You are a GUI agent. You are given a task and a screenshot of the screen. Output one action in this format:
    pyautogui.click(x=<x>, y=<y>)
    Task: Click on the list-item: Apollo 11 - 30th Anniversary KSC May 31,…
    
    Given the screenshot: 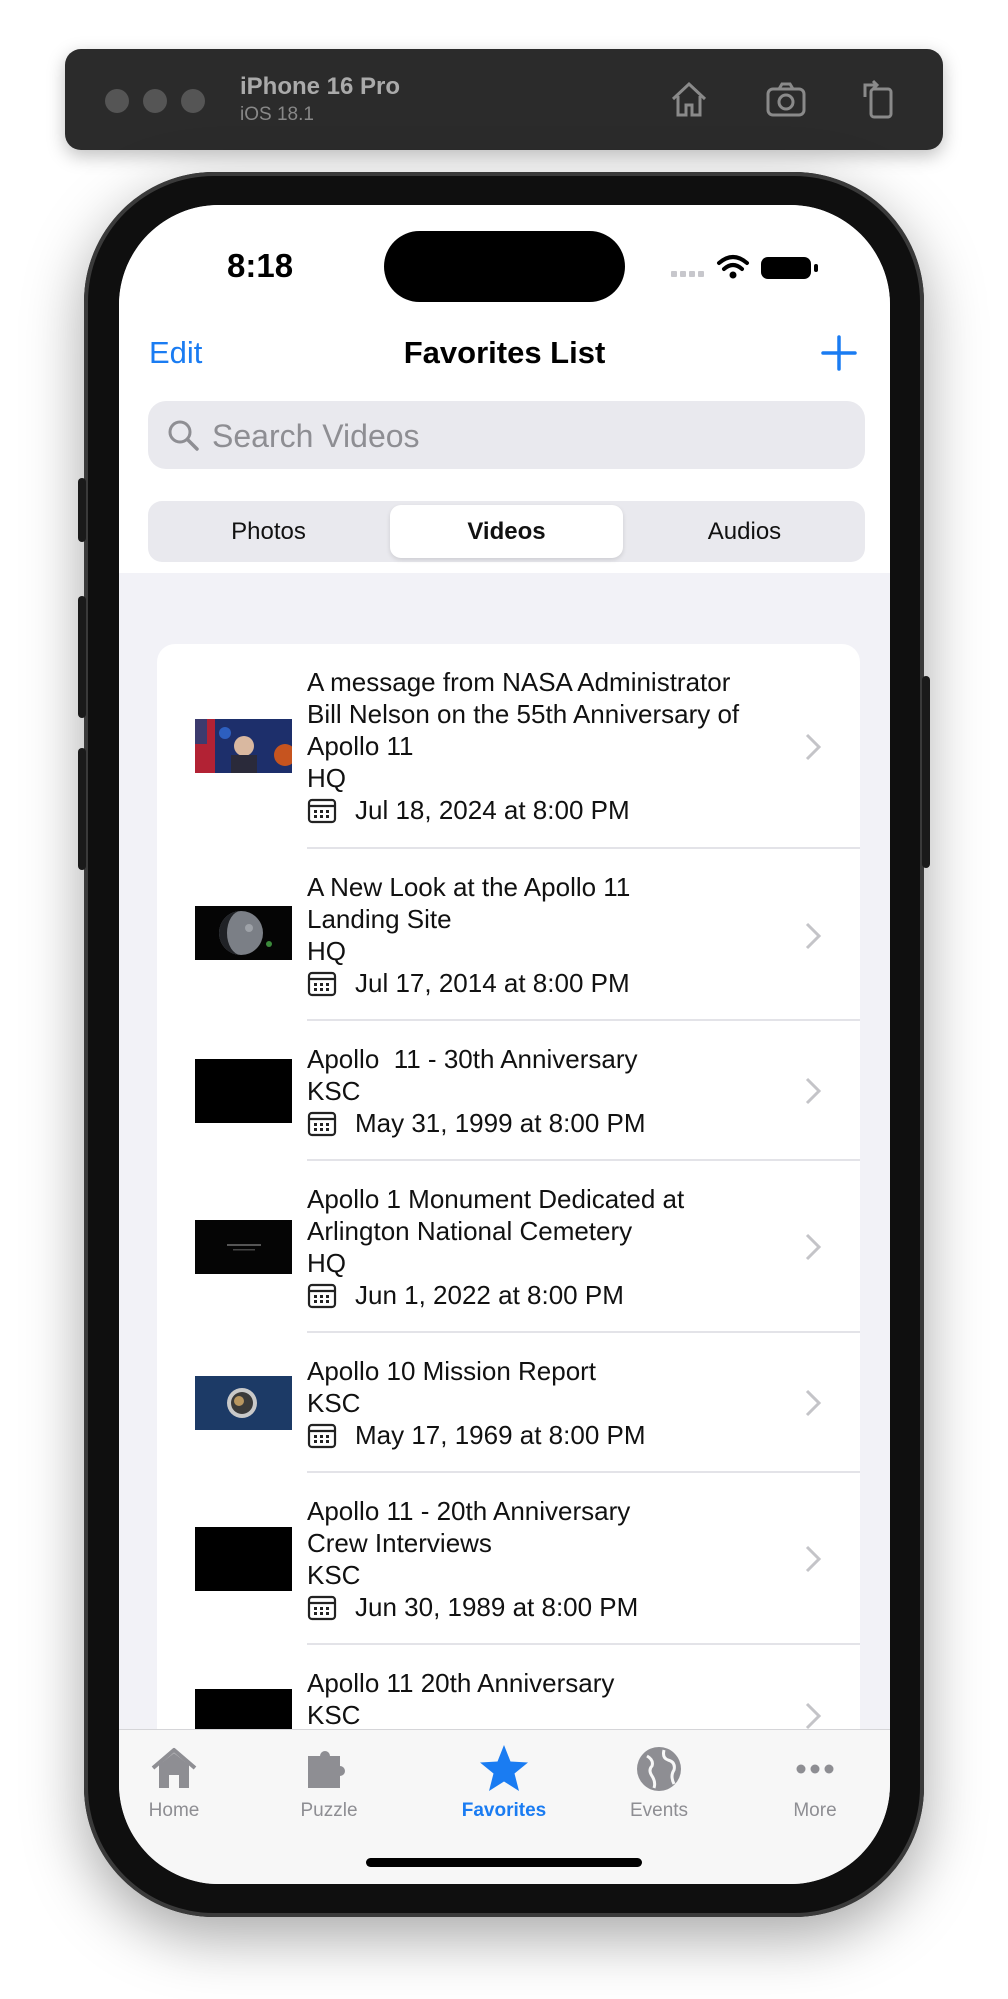 What is the action you would take?
    pyautogui.click(x=508, y=1091)
    